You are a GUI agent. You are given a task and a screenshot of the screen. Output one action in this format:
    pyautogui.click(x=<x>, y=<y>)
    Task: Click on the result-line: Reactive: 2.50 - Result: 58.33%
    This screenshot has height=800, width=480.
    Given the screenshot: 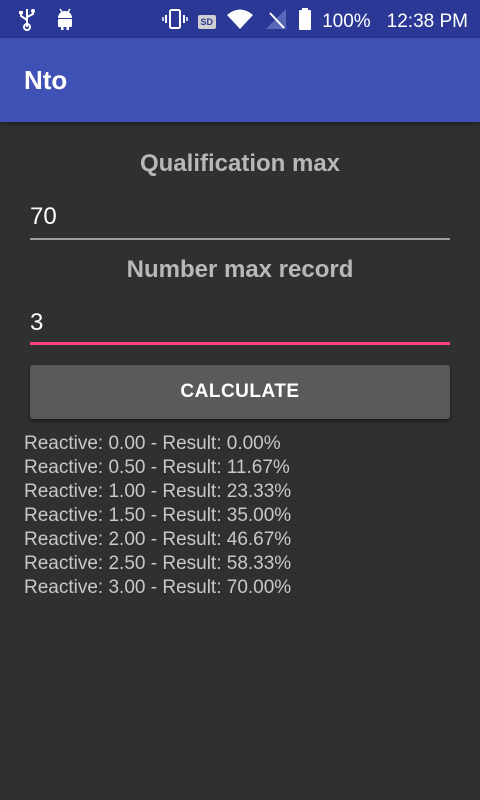 What is the action you would take?
    pyautogui.click(x=158, y=563)
    